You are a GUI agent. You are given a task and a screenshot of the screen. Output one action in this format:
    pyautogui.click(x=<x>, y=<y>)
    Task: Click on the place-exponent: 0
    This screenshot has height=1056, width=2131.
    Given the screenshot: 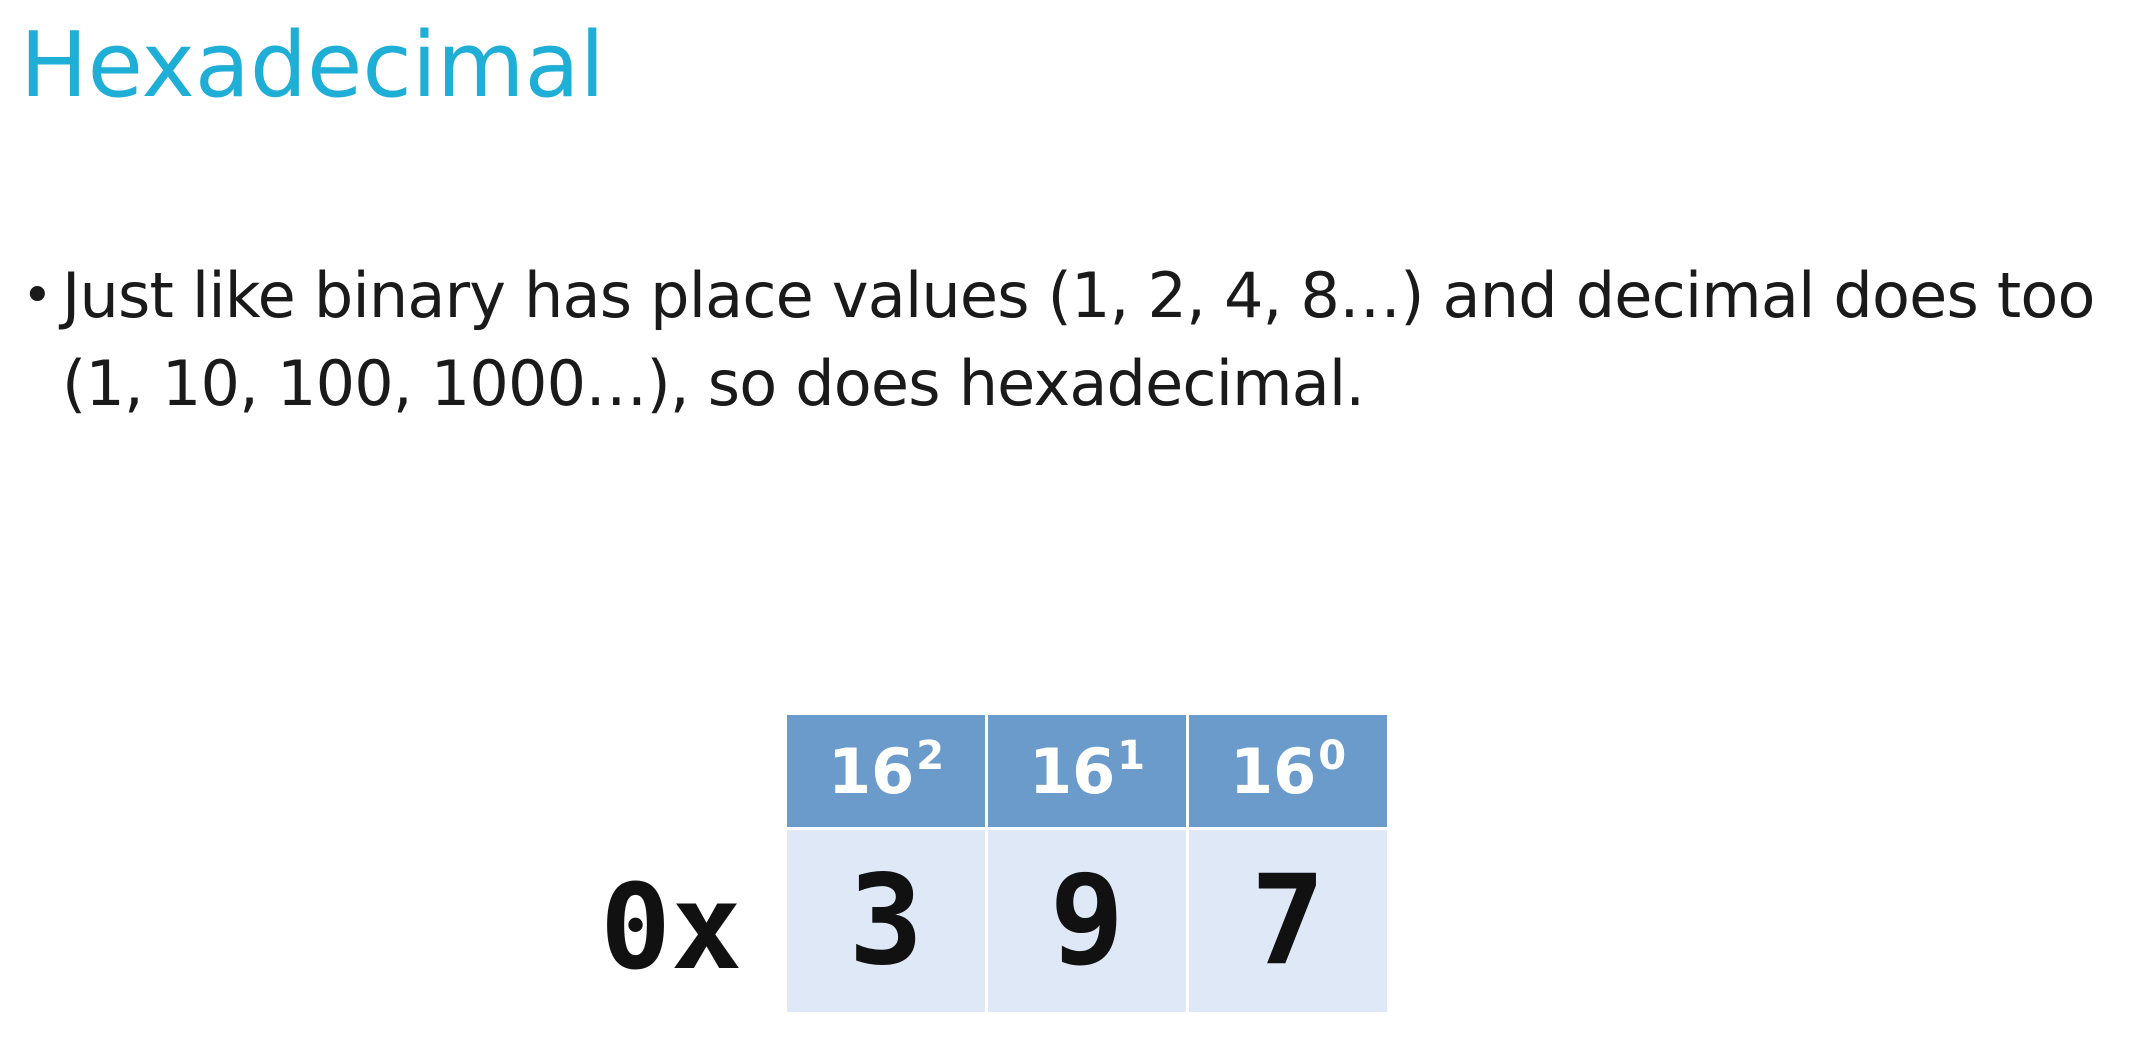 What is the action you would take?
    pyautogui.click(x=1332, y=755)
    